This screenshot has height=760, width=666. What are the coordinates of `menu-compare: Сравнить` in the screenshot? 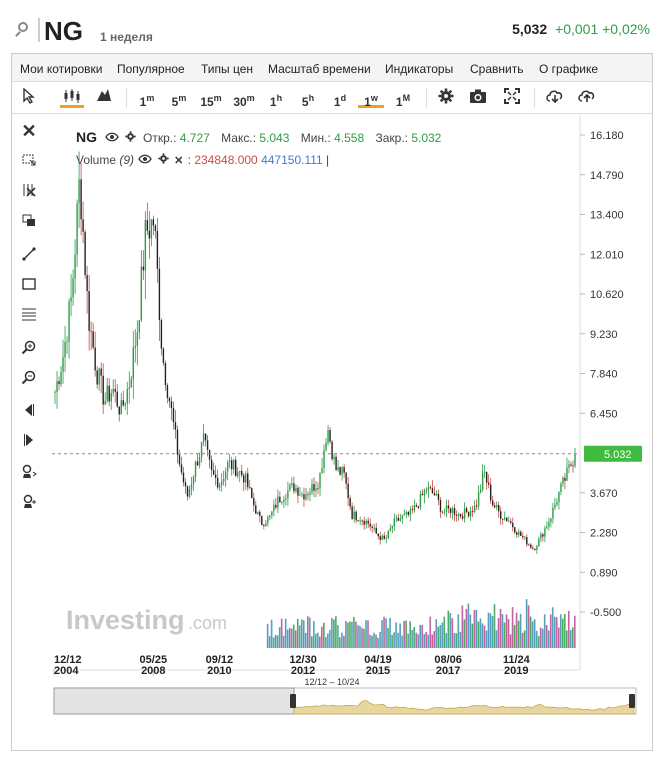 It's located at (496, 69).